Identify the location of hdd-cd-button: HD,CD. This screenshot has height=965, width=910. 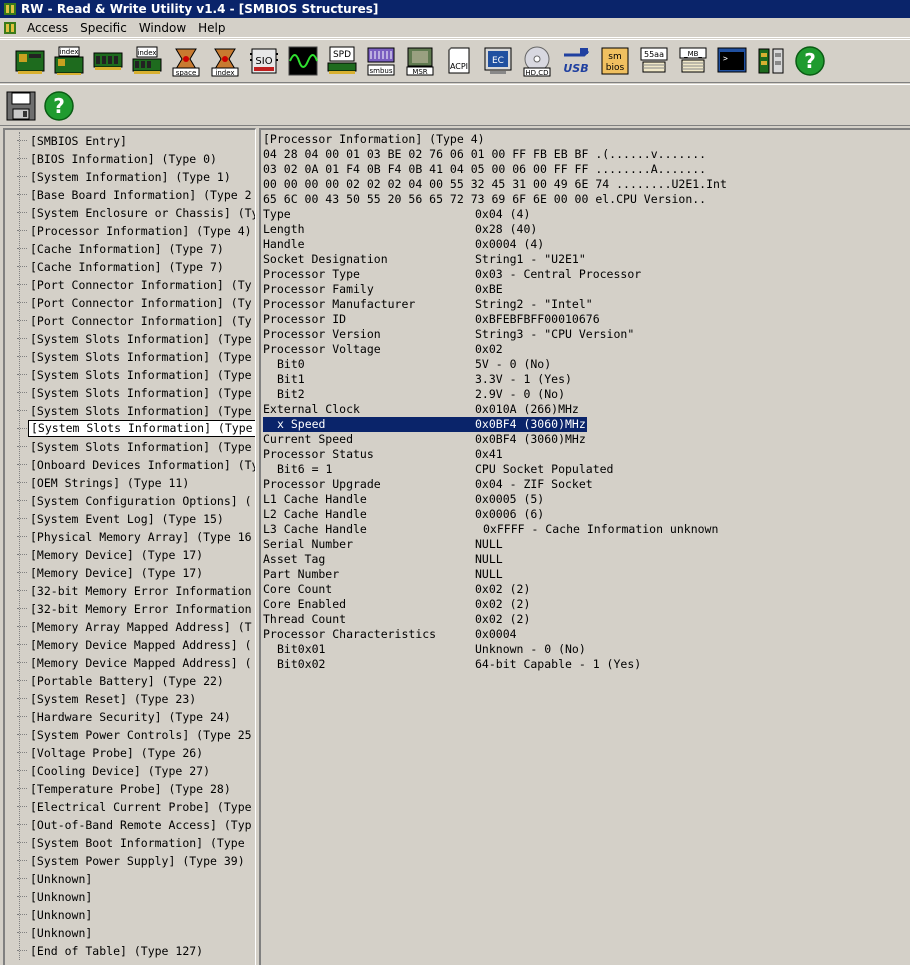
(537, 61).